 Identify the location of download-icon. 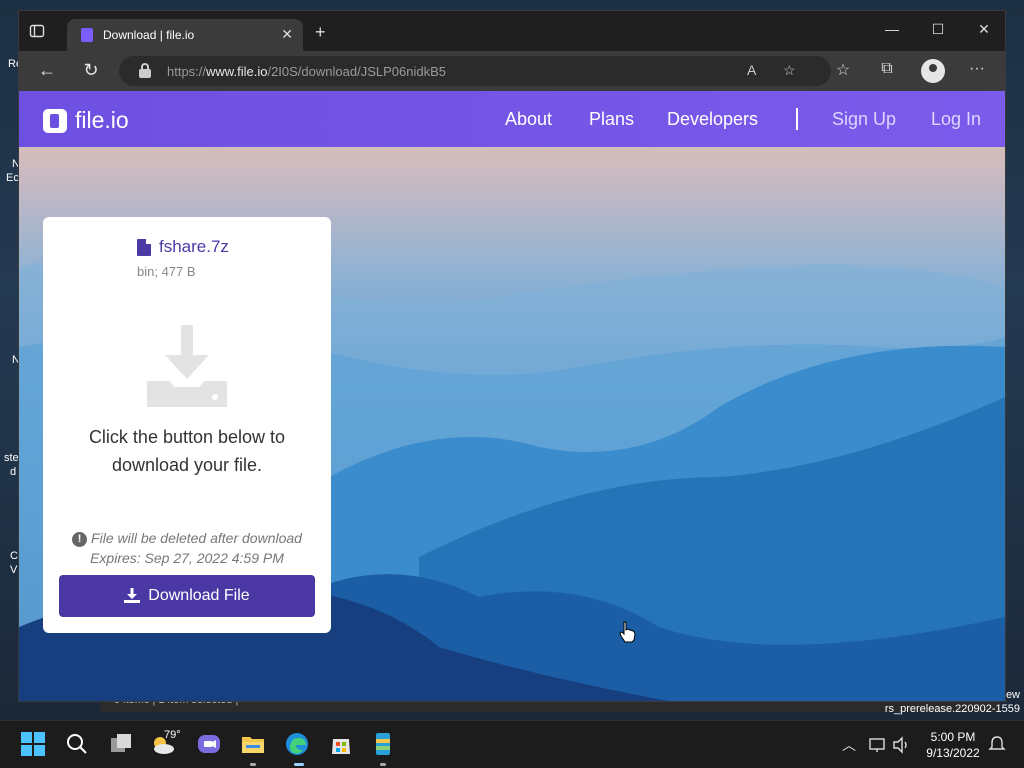
(132, 595).